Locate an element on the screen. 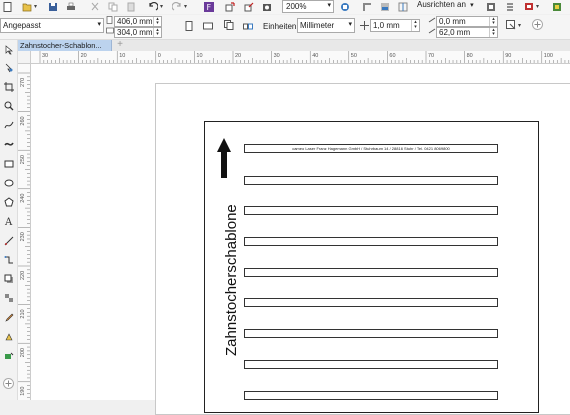 The width and height of the screenshot is (570, 415). horizontal-ruler: 30 20 10 0 10 20 30 40 50 60 70 80 90 100 is located at coordinates (294, 57).